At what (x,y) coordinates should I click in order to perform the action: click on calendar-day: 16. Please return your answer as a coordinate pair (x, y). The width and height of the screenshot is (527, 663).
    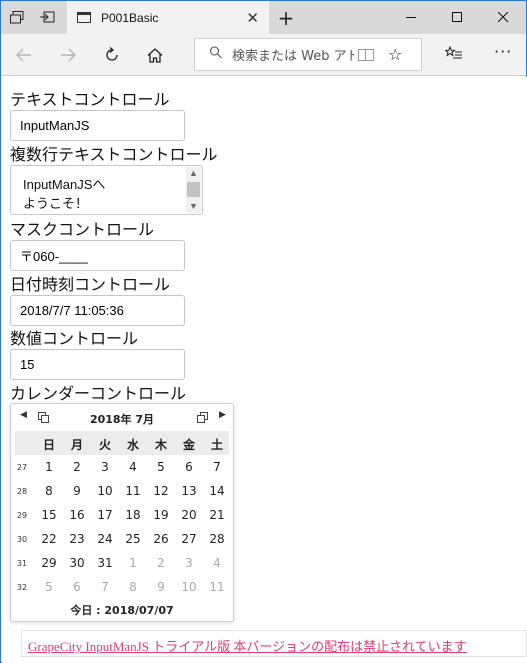
    Looking at the image, I should click on (77, 515).